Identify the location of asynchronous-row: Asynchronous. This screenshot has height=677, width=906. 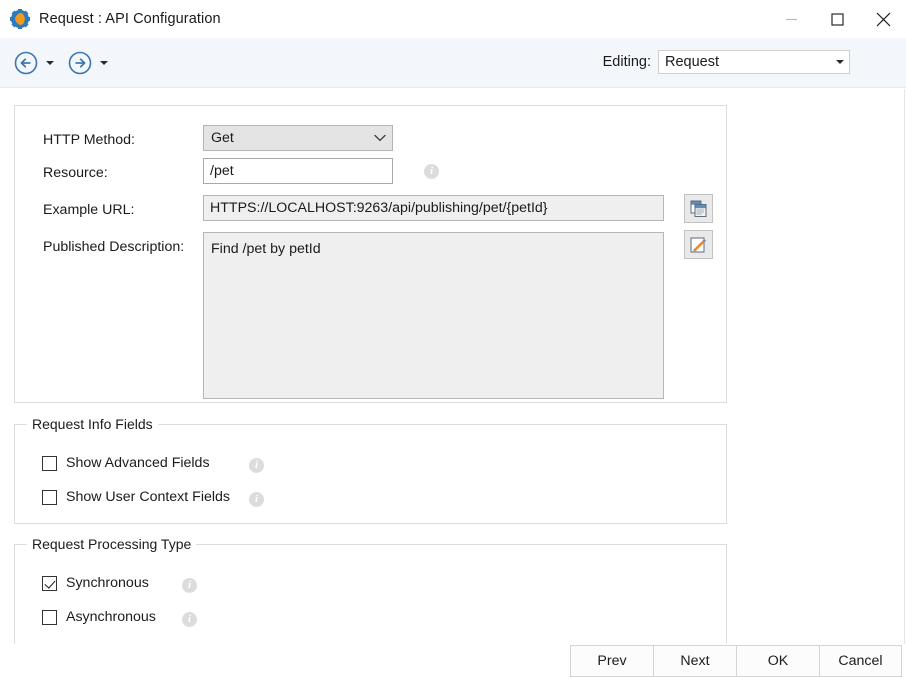
(99, 617).